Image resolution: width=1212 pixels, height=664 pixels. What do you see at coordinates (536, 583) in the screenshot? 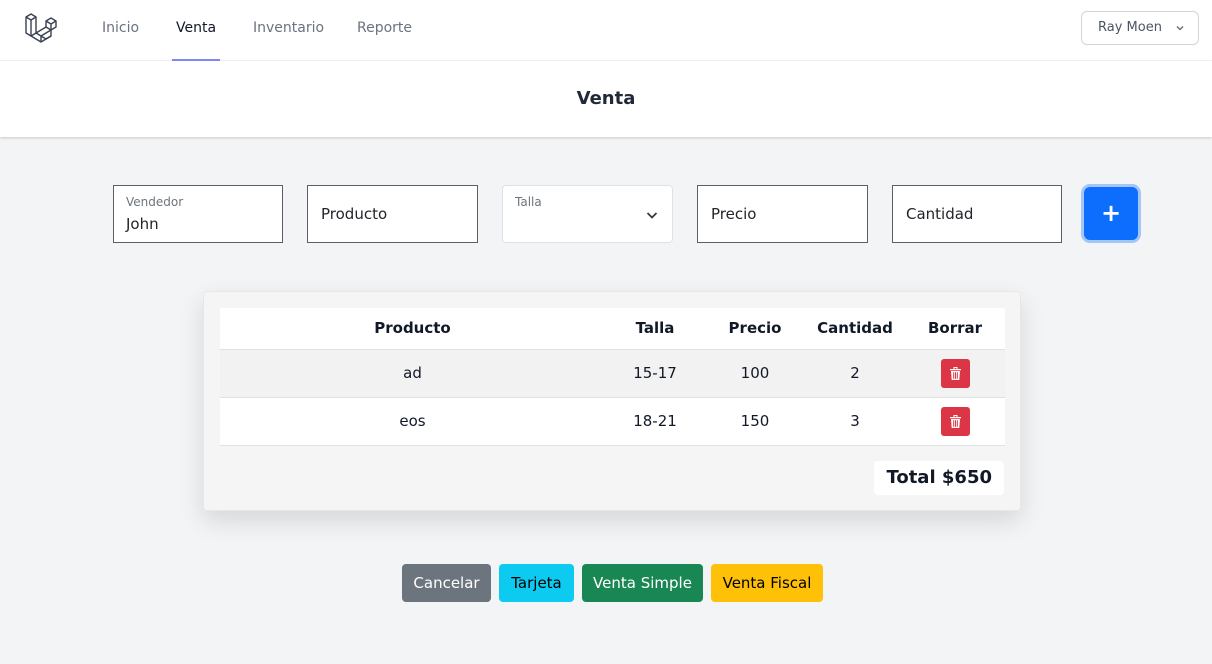
I see `card-payment-button: Tarjeta` at bounding box center [536, 583].